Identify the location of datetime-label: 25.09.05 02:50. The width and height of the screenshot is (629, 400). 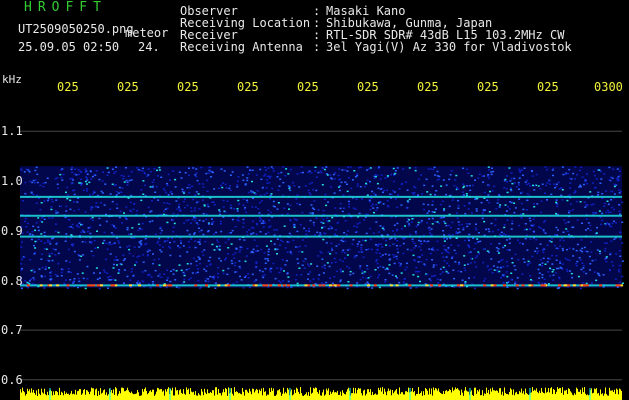
(69, 47).